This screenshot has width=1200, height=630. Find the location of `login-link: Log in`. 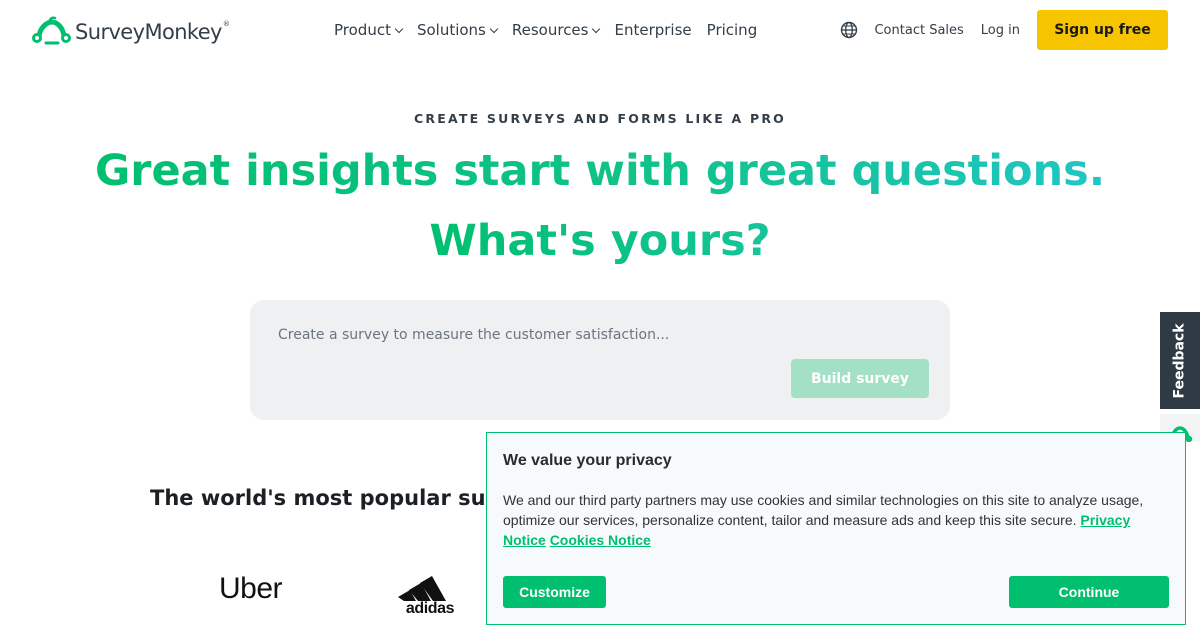

login-link: Log in is located at coordinates (1000, 30).